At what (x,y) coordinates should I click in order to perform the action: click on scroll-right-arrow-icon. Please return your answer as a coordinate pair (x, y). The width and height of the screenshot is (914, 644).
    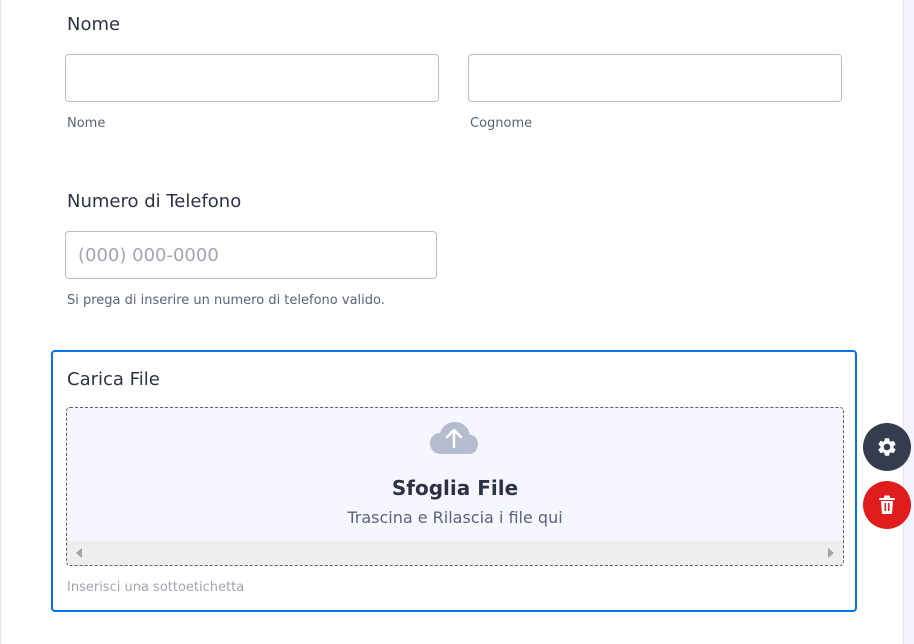
    Looking at the image, I should click on (831, 553).